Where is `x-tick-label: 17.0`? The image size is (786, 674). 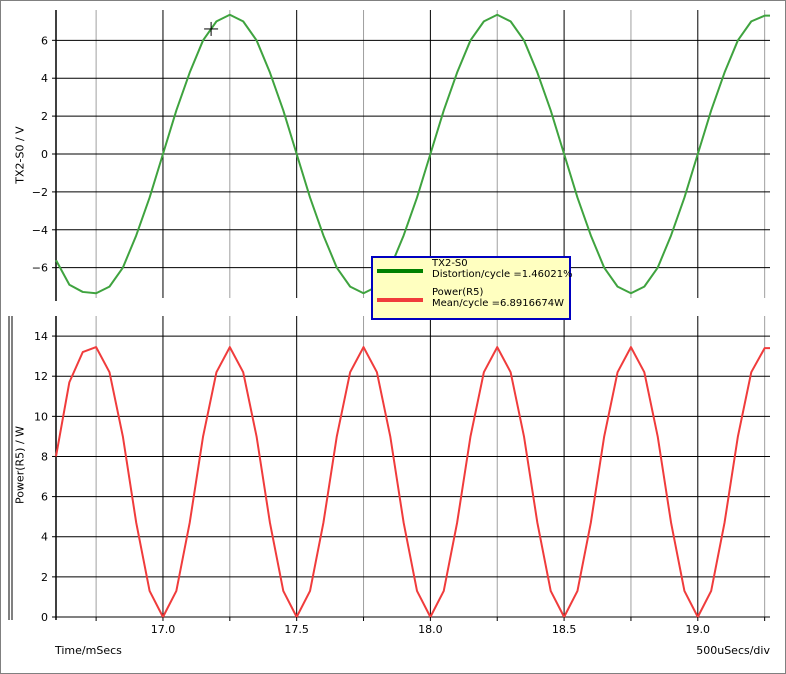
x-tick-label: 17.0 is located at coordinates (163, 629).